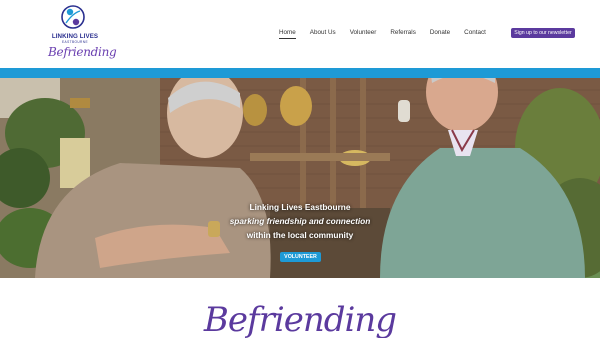 Image resolution: width=600 pixels, height=338 pixels. I want to click on section-title: Befriending, so click(300, 319).